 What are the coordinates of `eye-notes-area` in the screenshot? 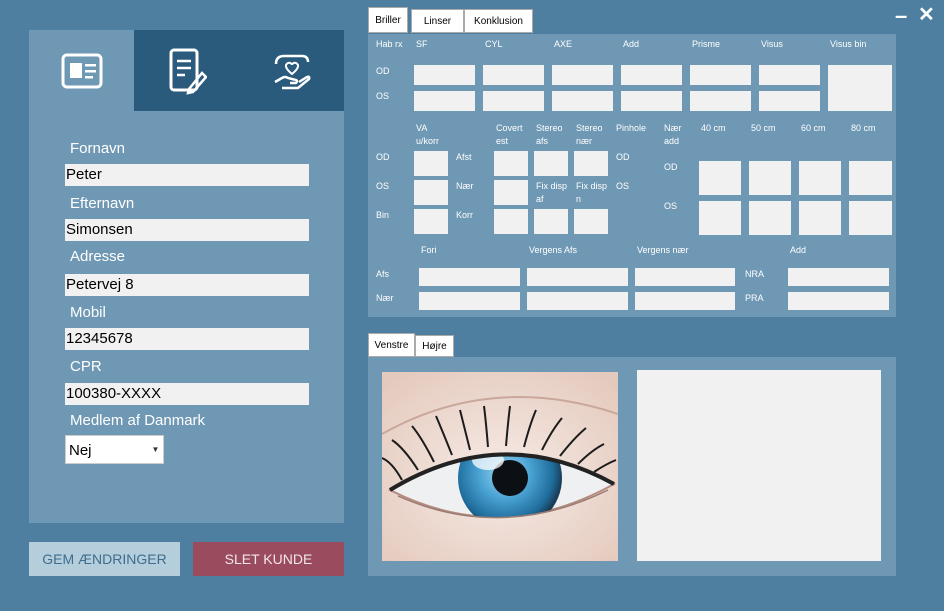 It's located at (759, 465).